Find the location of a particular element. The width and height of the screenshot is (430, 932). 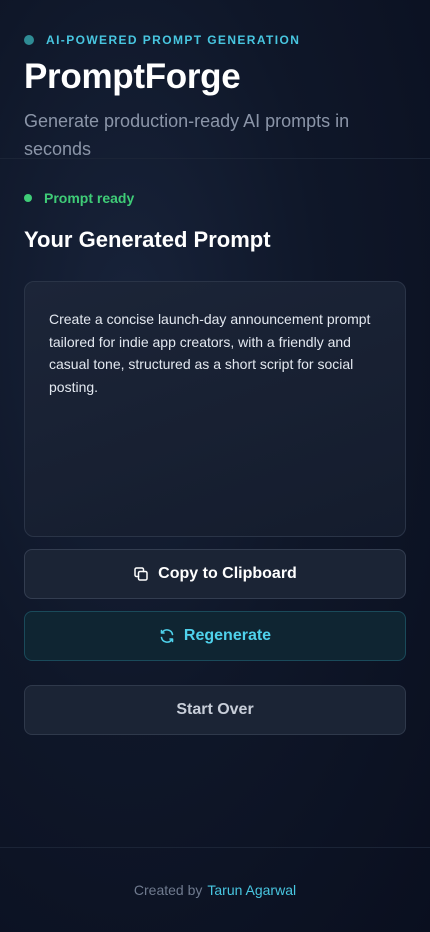

brand-title: PromptForge is located at coordinates (132, 76).